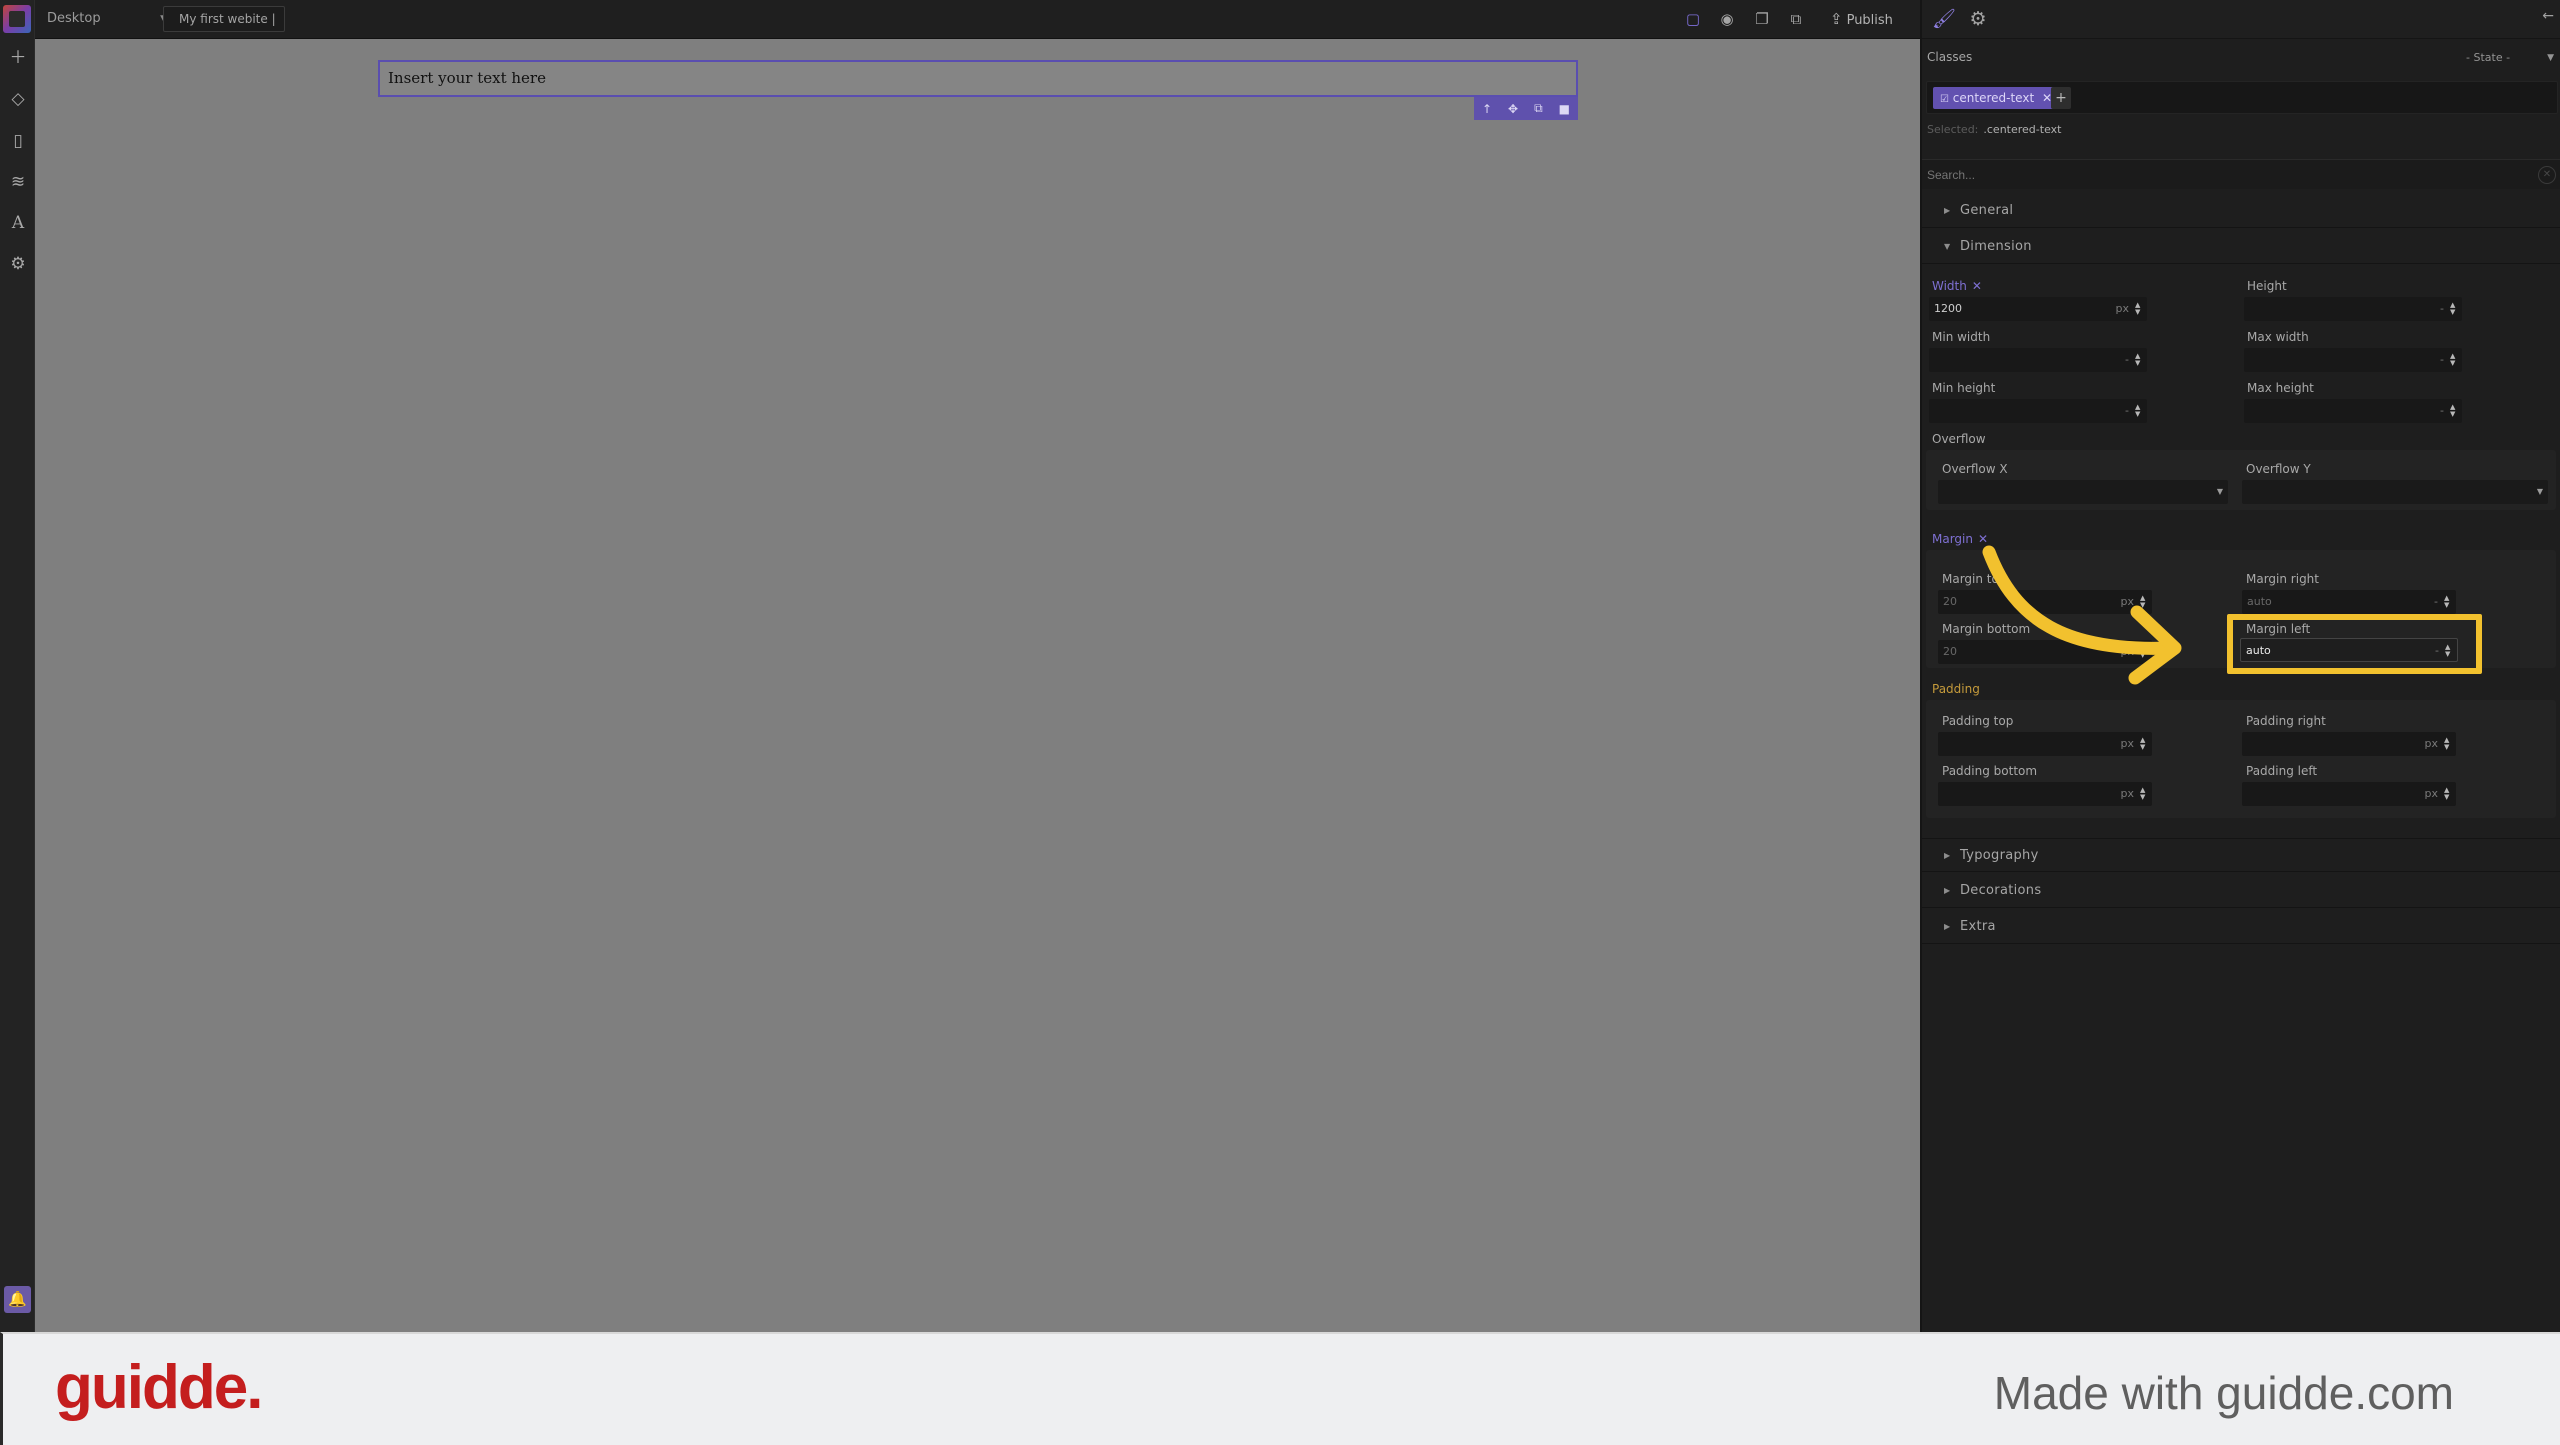 The height and width of the screenshot is (1445, 2560). What do you see at coordinates (2128, 794) in the screenshot?
I see `padding-bottom-unit: px` at bounding box center [2128, 794].